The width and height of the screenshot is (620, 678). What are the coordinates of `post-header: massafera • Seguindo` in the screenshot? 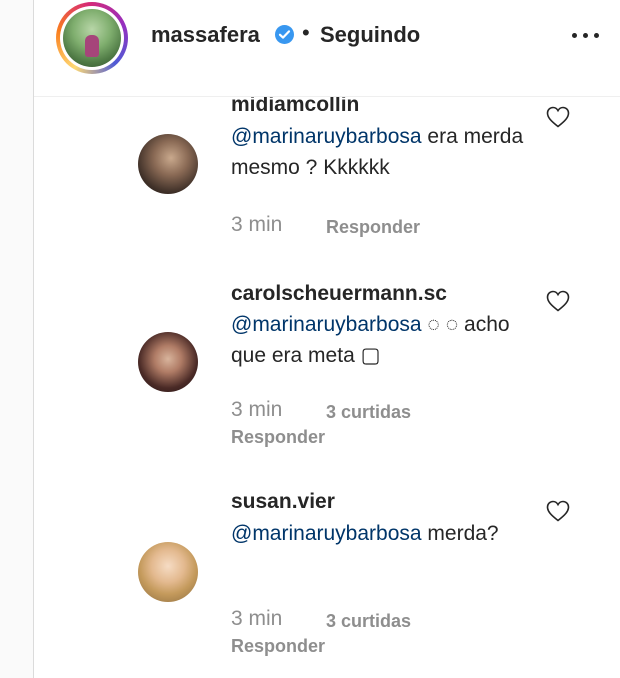 It's located at (327, 48).